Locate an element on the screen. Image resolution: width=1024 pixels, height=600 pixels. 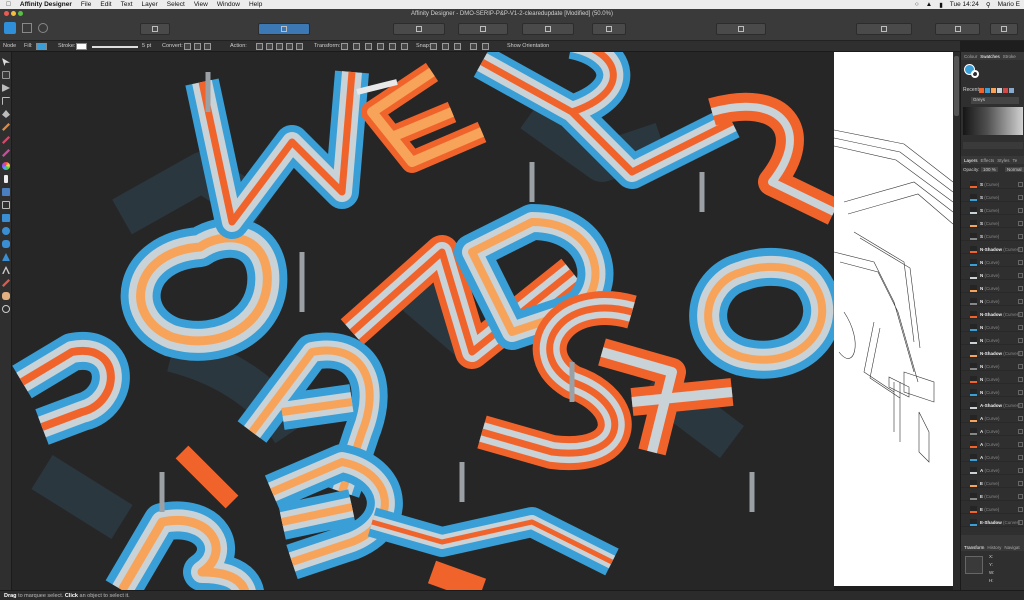
convert-smooth-button is located at coordinates (197, 46).